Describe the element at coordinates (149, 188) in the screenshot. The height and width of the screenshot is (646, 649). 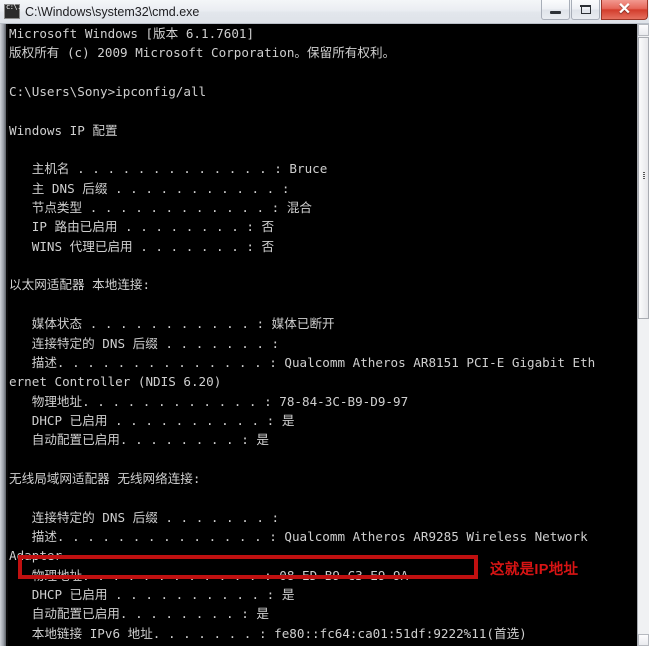
I see `console-line: 主 DNS 后缀 . . . . . . . . . . . :` at that location.